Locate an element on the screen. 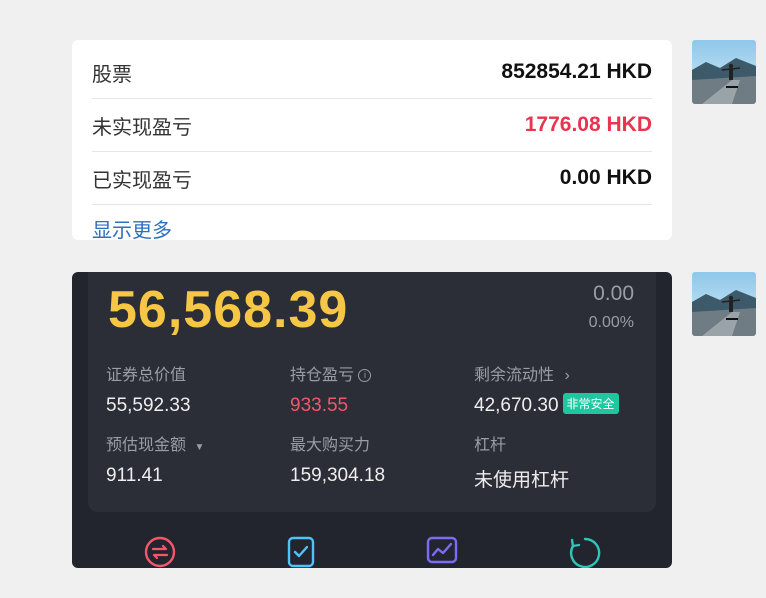 This screenshot has height=598, width=766. day-change-percent: 0.00% is located at coordinates (611, 322).